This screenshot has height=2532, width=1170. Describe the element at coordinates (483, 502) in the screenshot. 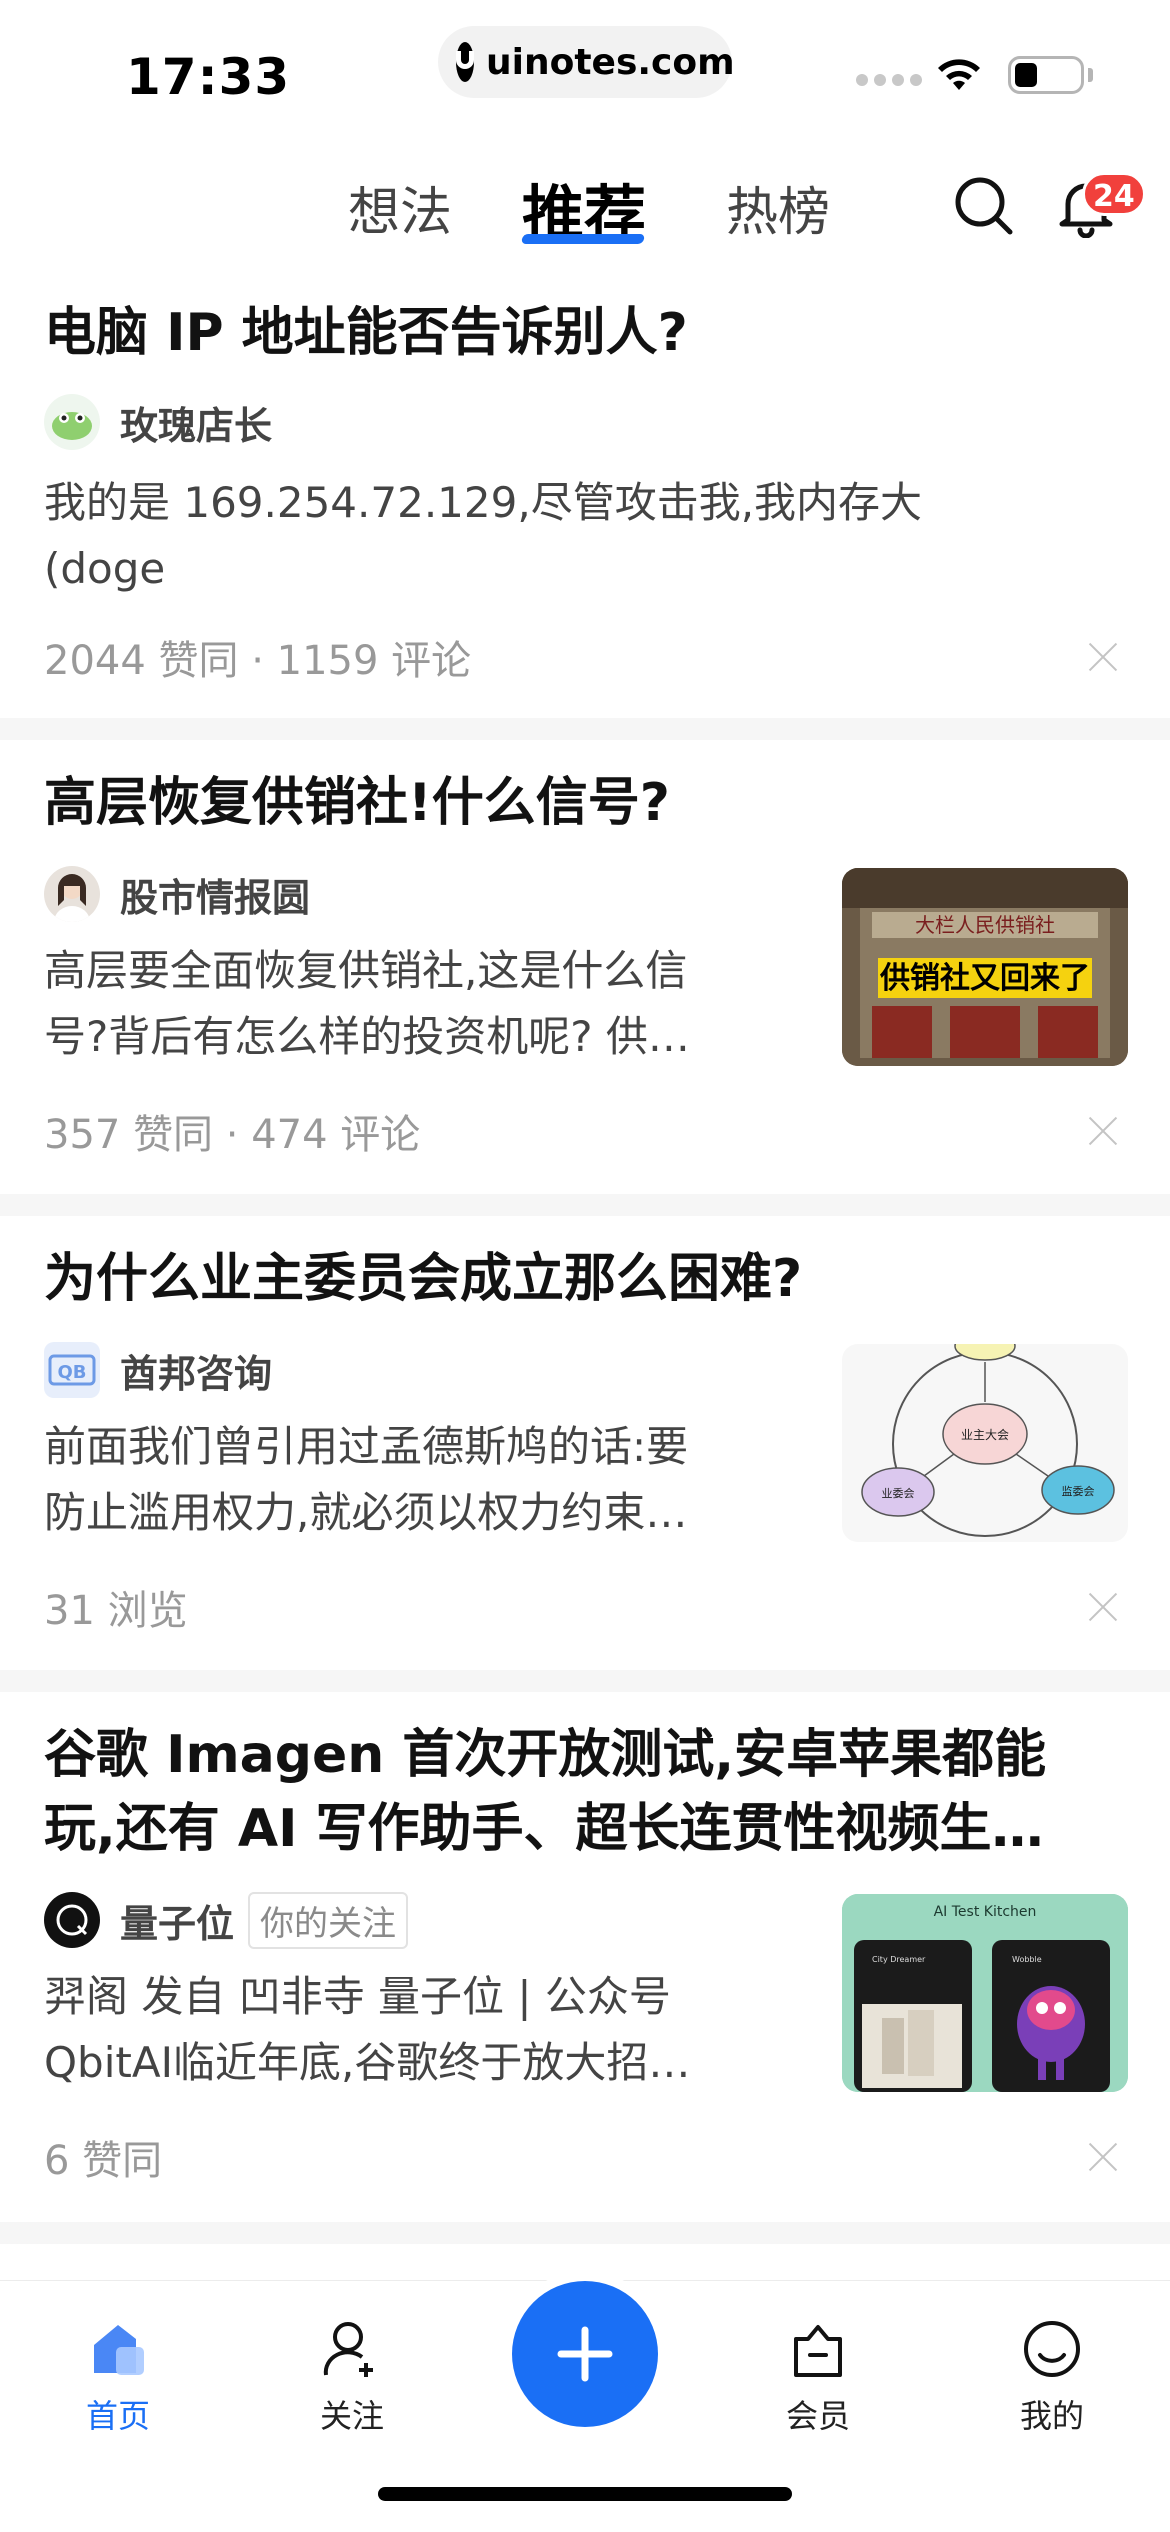

I see `excerpt-line: 我的是 169.254.72.129,尽管攻击我,我内存大` at that location.